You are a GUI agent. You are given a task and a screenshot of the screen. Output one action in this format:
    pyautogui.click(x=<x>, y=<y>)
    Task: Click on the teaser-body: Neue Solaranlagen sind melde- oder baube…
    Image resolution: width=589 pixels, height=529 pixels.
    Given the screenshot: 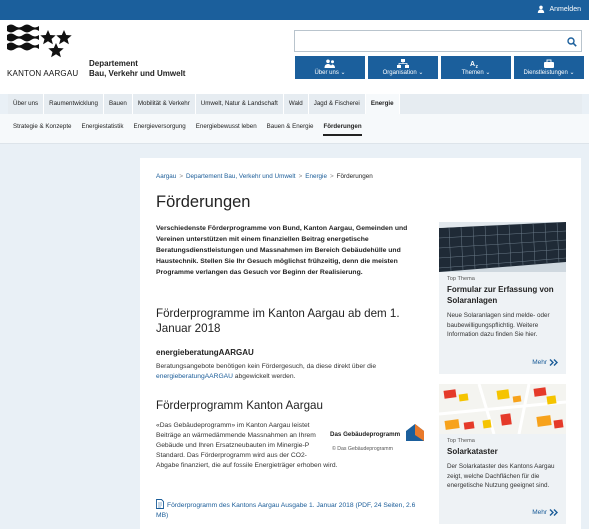 What is the action you would take?
    pyautogui.click(x=498, y=325)
    